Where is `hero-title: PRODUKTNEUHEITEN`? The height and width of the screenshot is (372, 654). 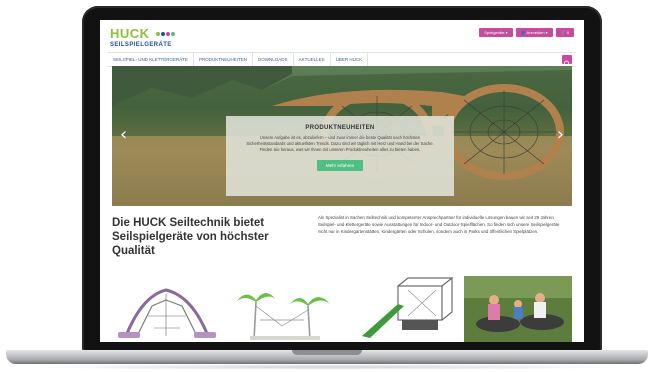
hero-title: PRODUKTNEUHEITEN is located at coordinates (340, 128).